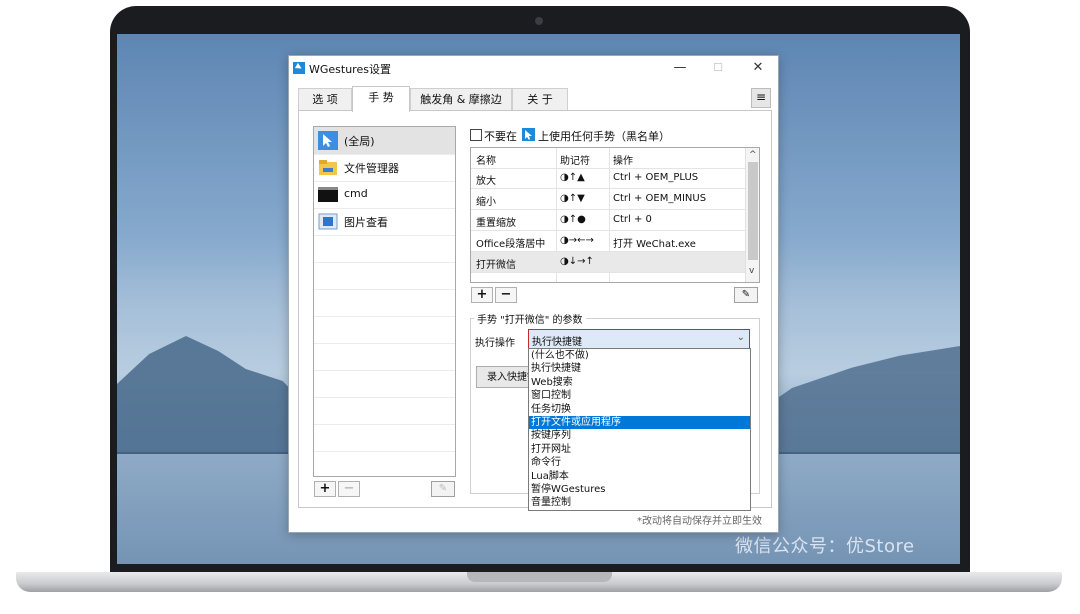 The image size is (1080, 614). What do you see at coordinates (482, 295) in the screenshot?
I see `add-gesture-button: +` at bounding box center [482, 295].